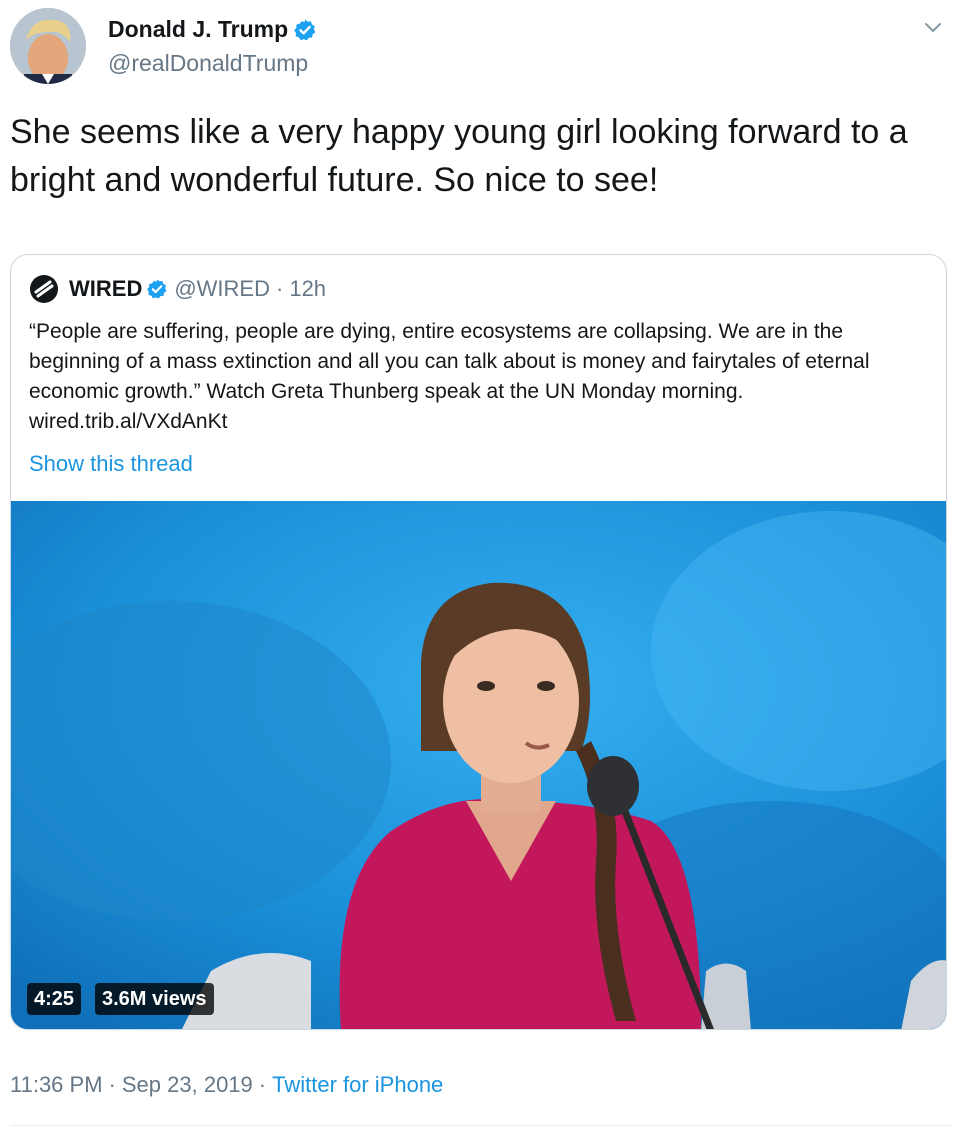  I want to click on quoted-tweet-header: WIRED @WIRED · 12h, so click(177, 289).